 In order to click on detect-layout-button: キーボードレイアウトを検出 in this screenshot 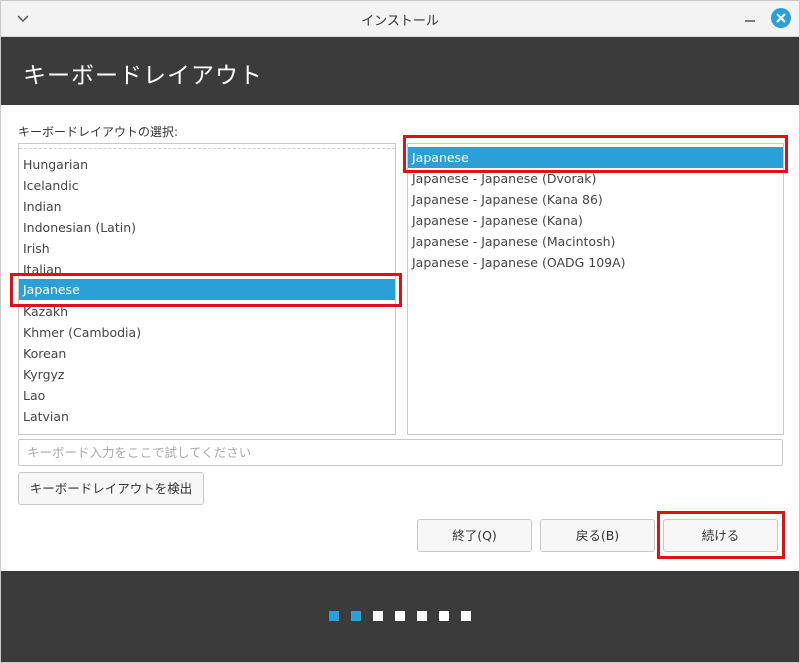, I will do `click(111, 488)`.